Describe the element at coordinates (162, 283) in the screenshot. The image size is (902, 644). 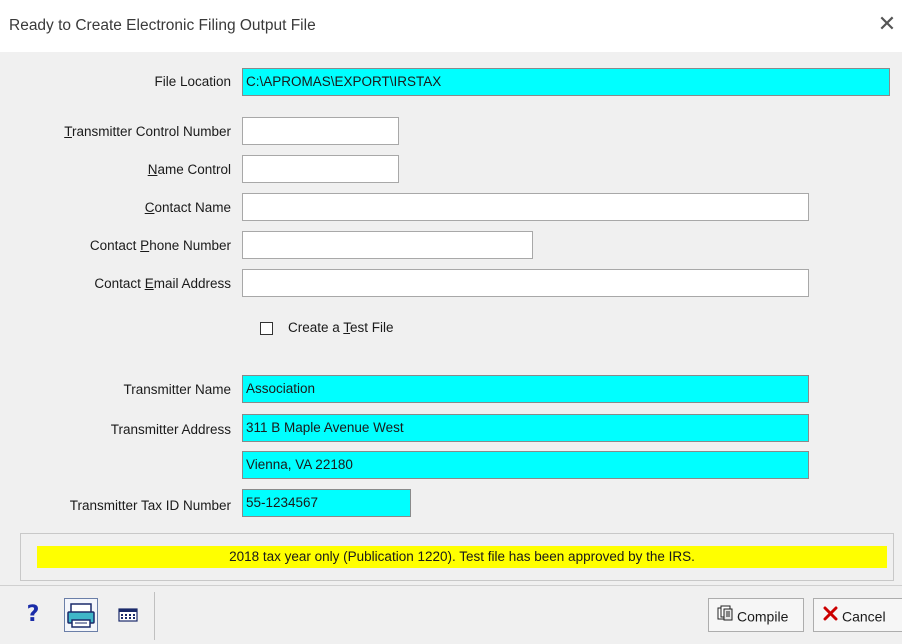
I see `contact-email-label: Contact Email Address` at that location.